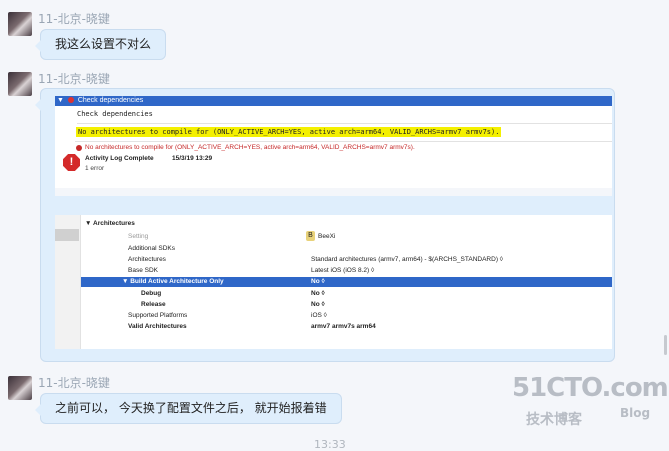  What do you see at coordinates (342, 270) in the screenshot?
I see `setting-value: Latest iOS (iOS 8.2) ◊` at bounding box center [342, 270].